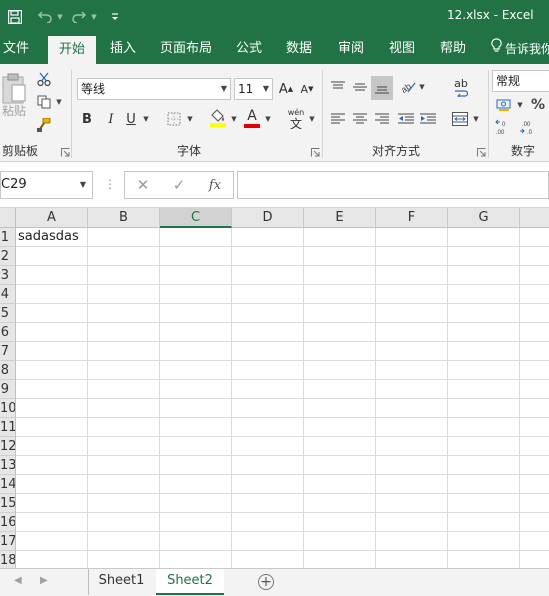 This screenshot has height=596, width=549. What do you see at coordinates (534, 256) in the screenshot?
I see `cell-h2` at bounding box center [534, 256].